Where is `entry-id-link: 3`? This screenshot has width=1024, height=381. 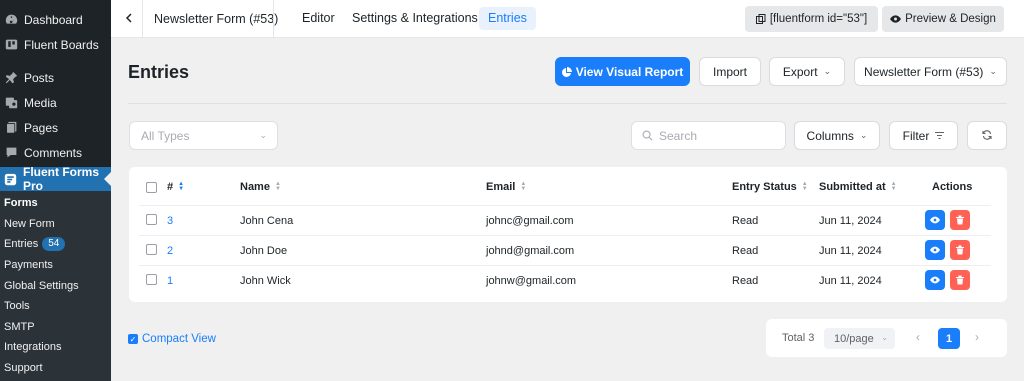 entry-id-link: 3 is located at coordinates (170, 221).